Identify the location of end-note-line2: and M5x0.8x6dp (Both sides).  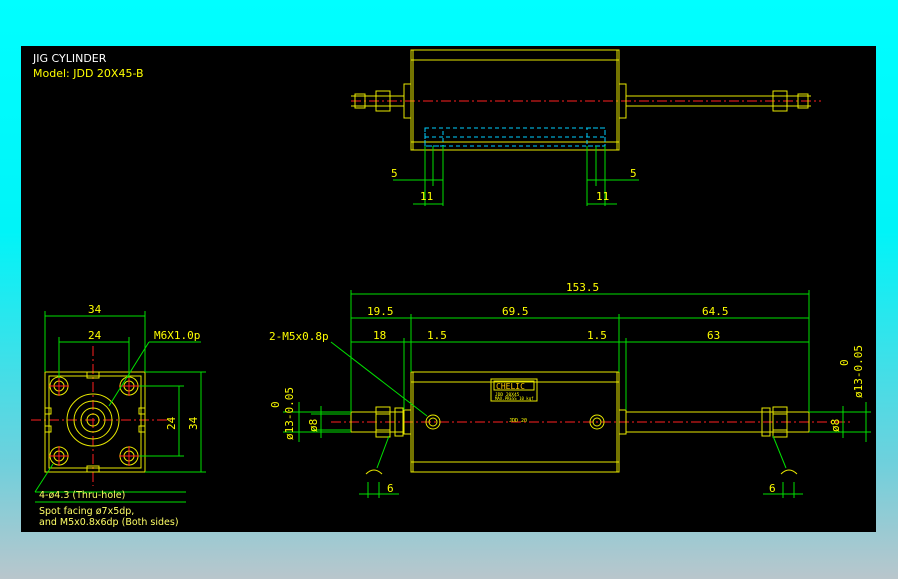
(109, 522).